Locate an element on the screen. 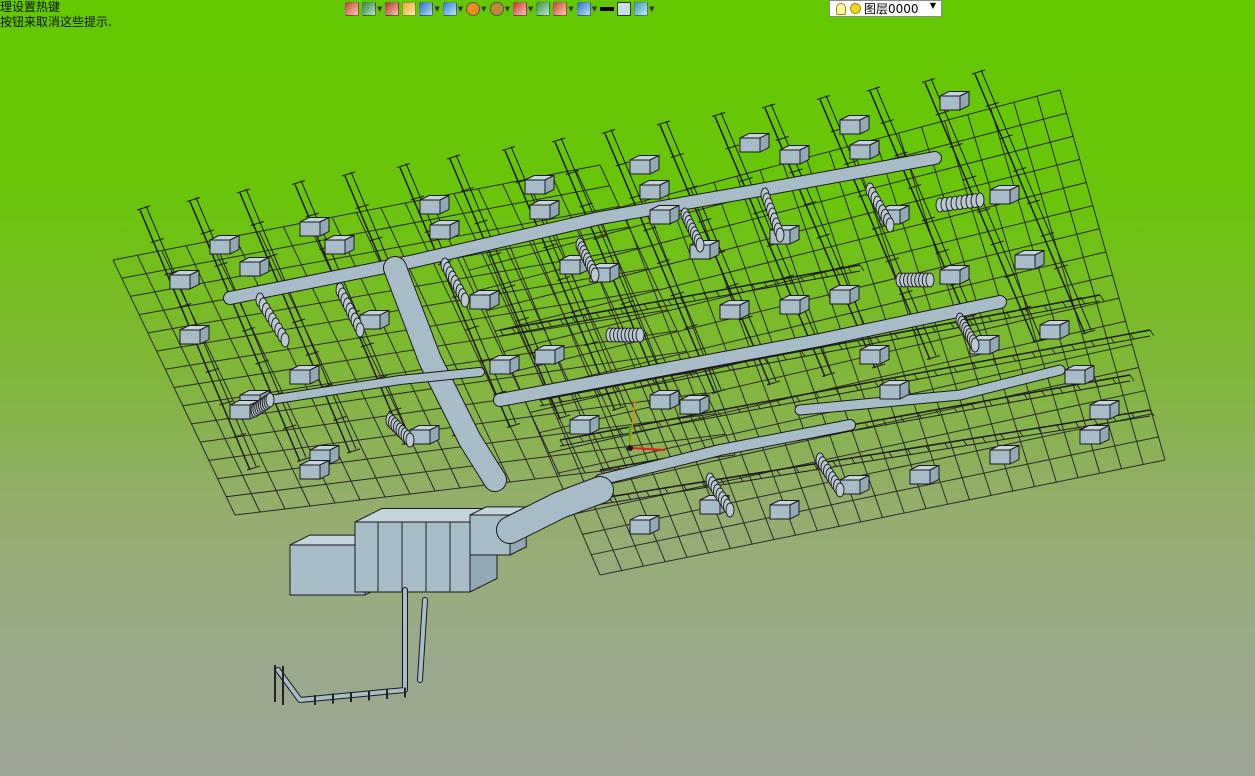  air-handling-unit-main is located at coordinates (412, 557).